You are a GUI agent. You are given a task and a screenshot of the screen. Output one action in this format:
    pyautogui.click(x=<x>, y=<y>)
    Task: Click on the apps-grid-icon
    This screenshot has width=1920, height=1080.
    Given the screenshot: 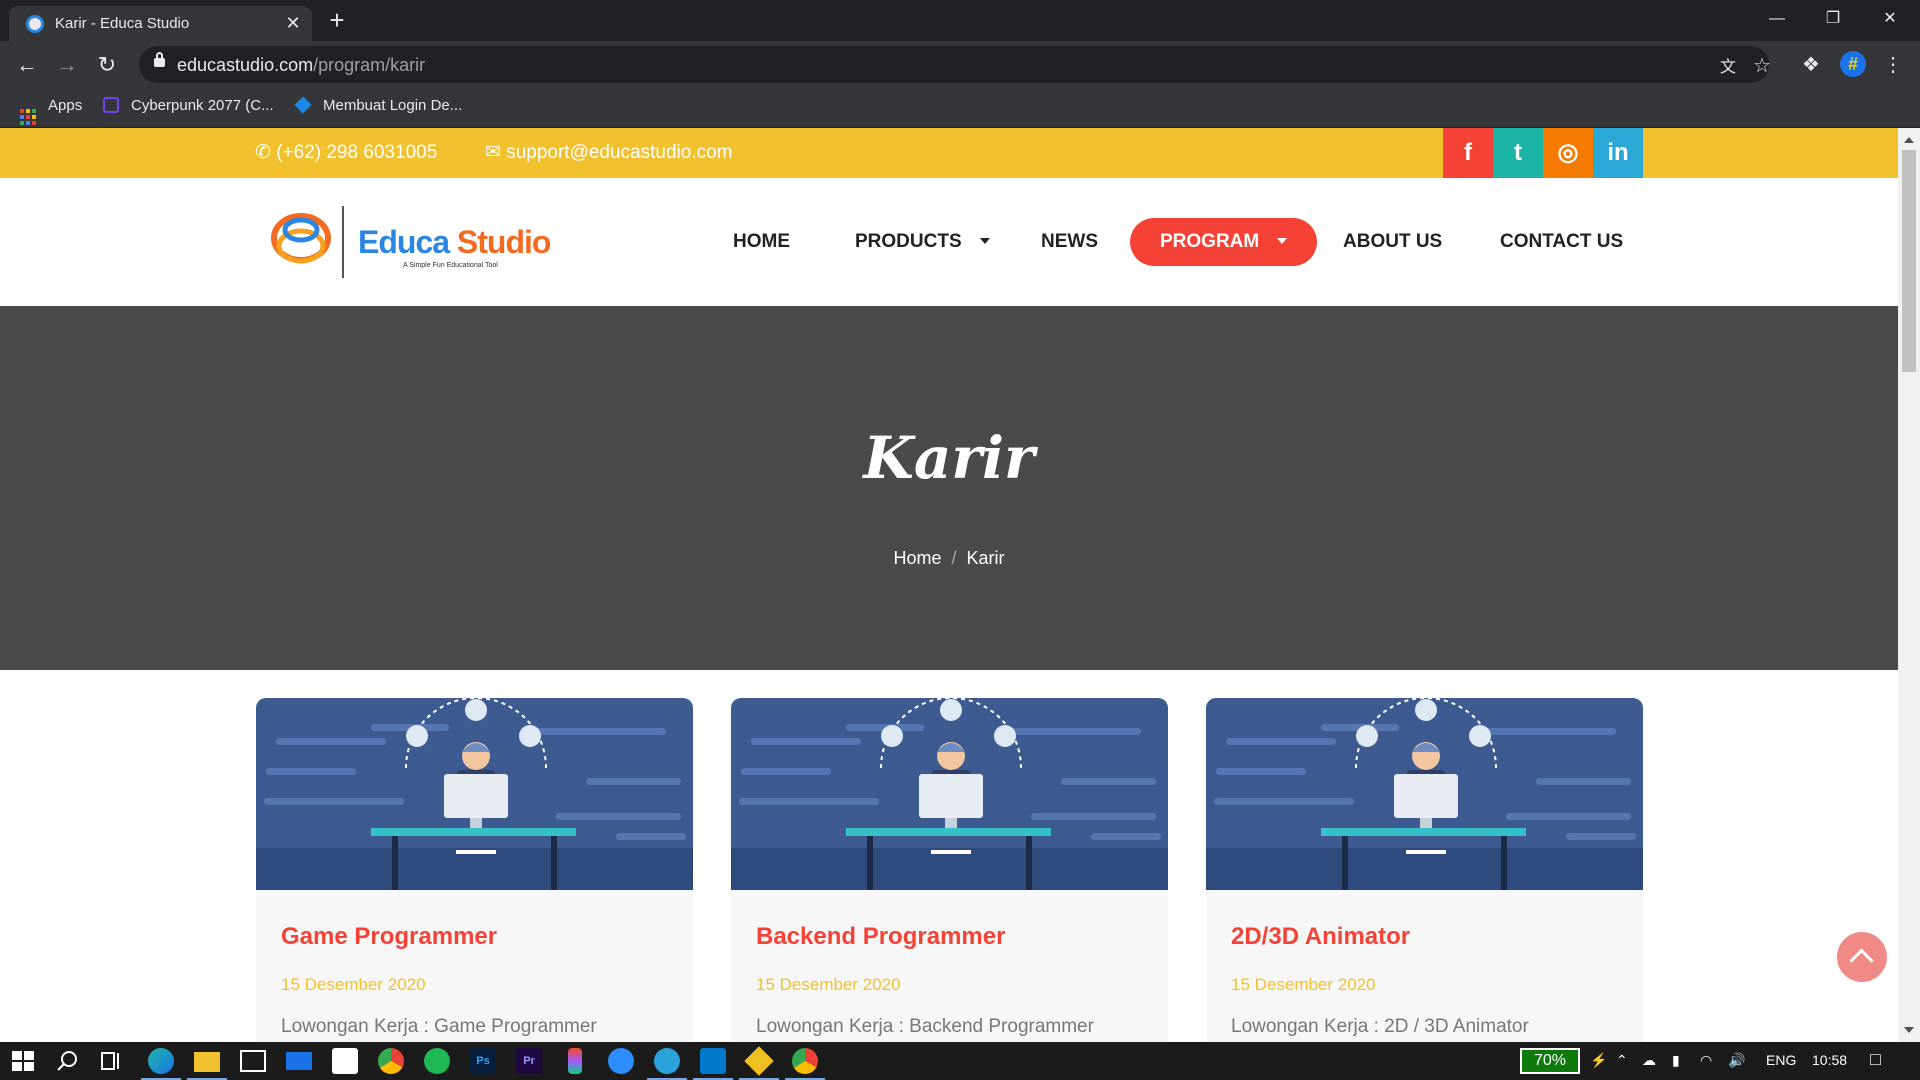 What is the action you would take?
    pyautogui.click(x=28, y=117)
    